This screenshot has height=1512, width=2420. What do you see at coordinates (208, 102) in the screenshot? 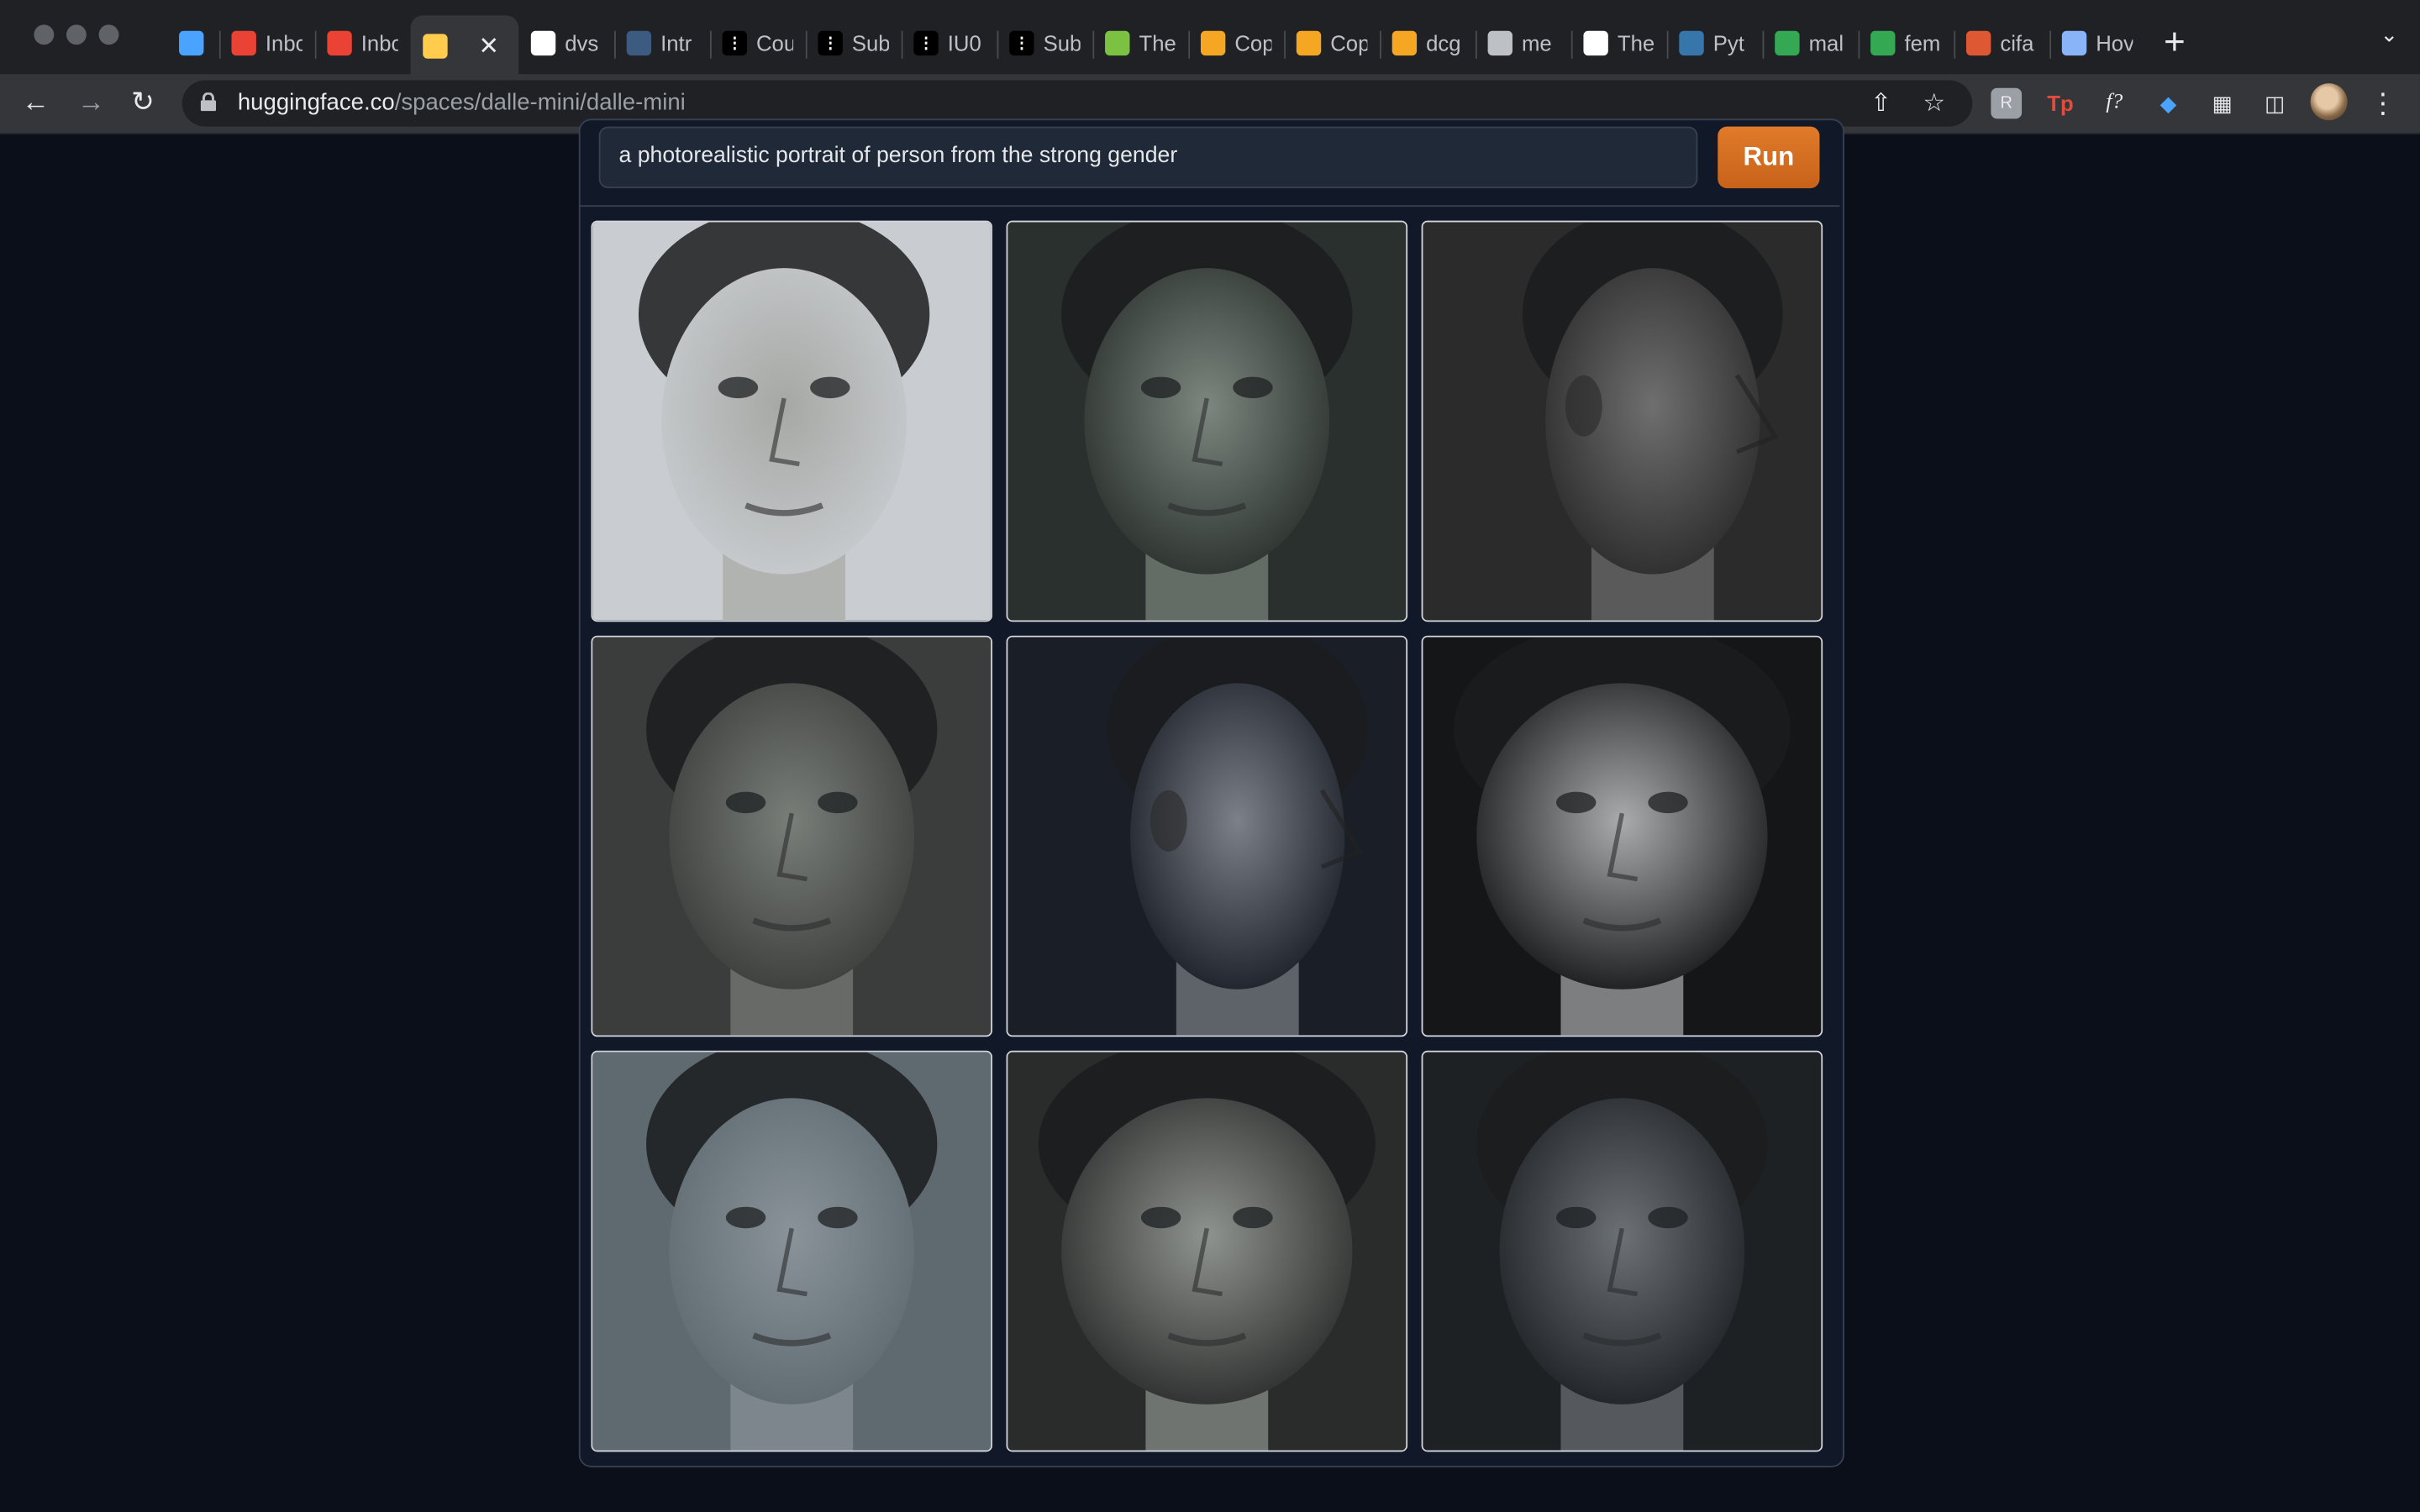
I see `lock-icon` at bounding box center [208, 102].